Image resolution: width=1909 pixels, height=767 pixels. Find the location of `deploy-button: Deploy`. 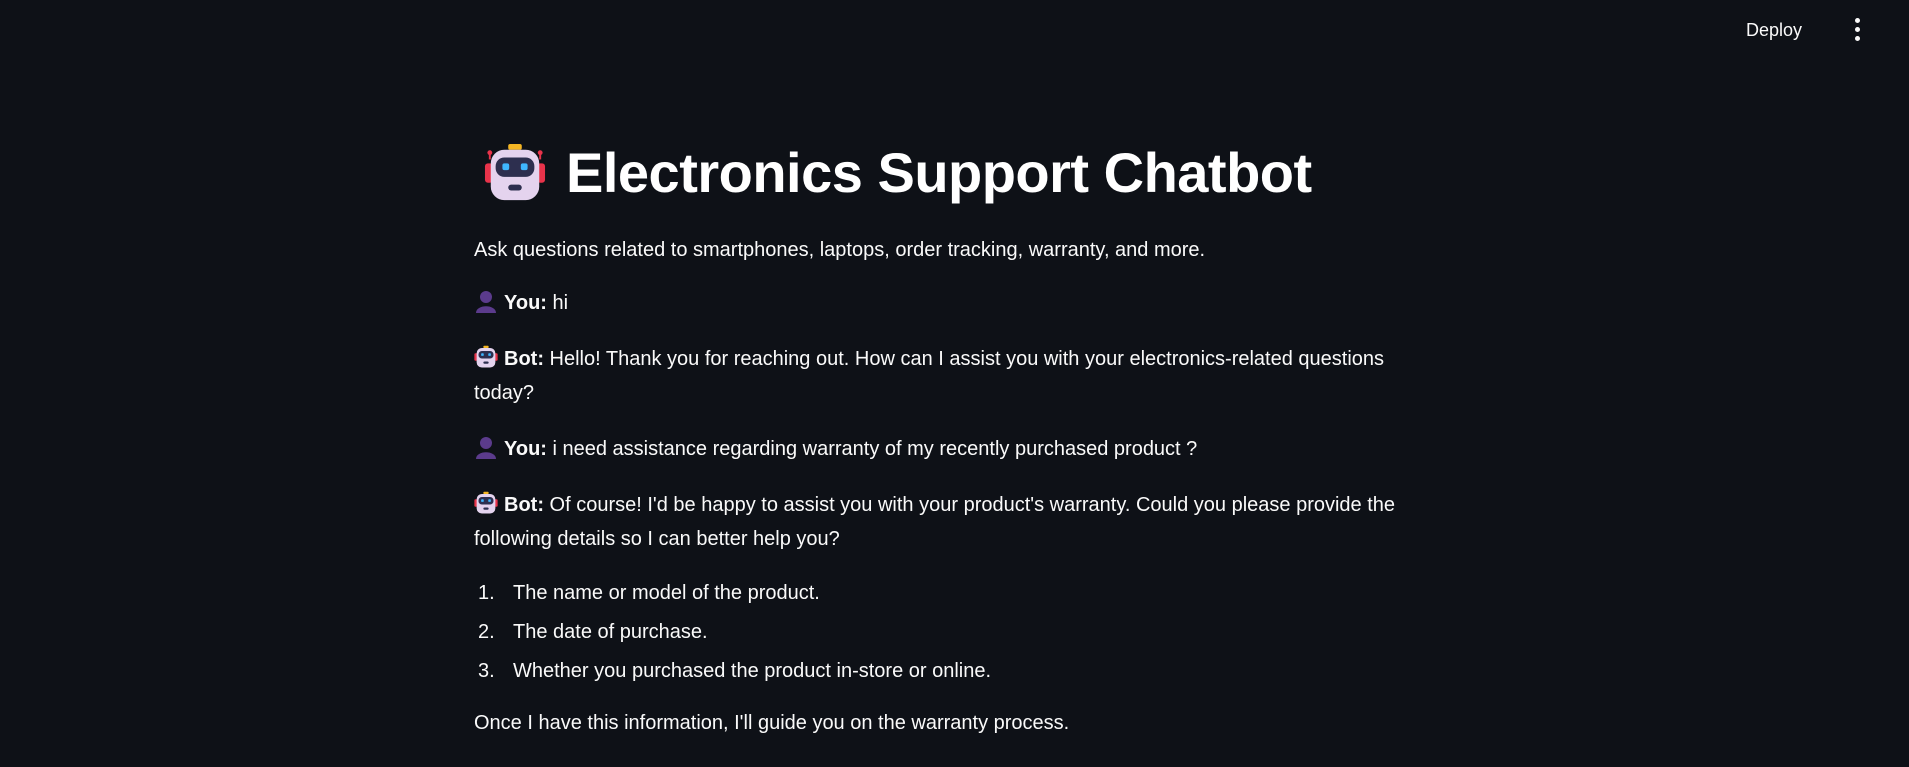

deploy-button: Deploy is located at coordinates (1774, 30).